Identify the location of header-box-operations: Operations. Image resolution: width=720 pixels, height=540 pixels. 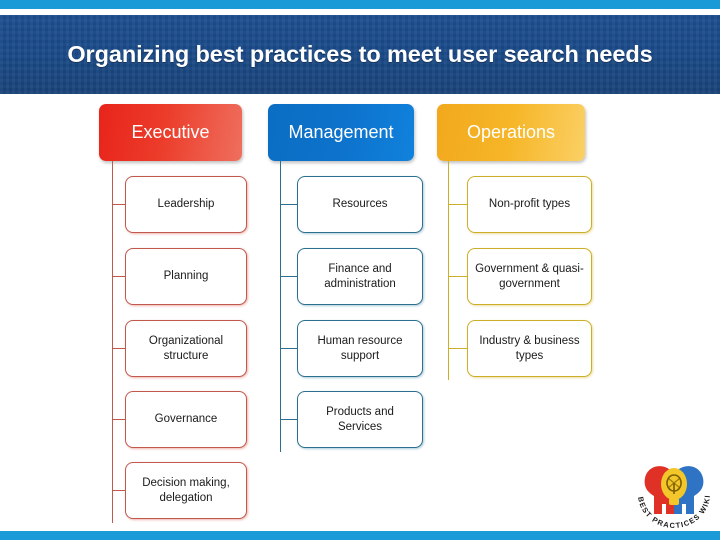
(511, 132).